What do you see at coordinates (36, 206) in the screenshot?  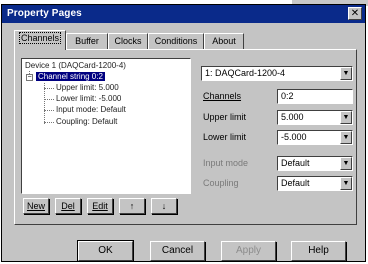 I see `new-button: New` at bounding box center [36, 206].